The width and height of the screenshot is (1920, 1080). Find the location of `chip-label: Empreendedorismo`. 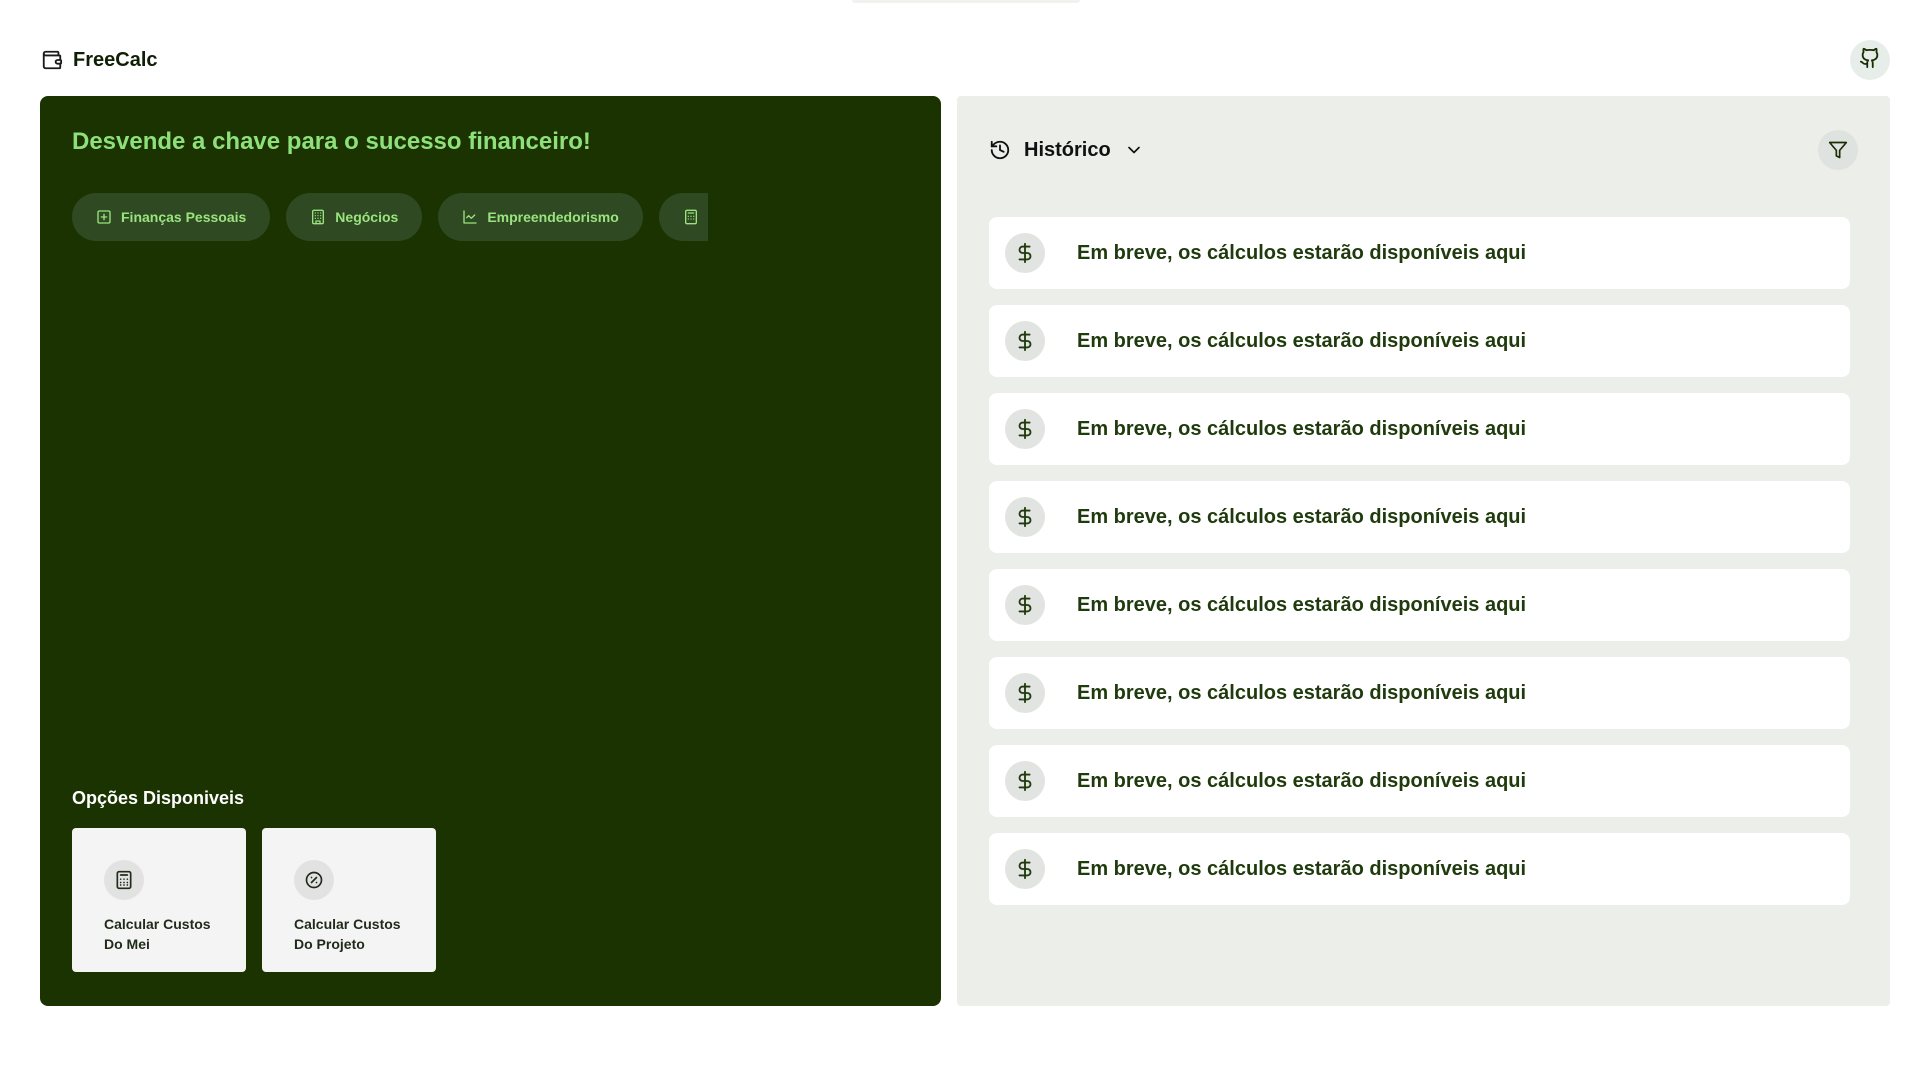

chip-label: Empreendedorismo is located at coordinates (553, 217).